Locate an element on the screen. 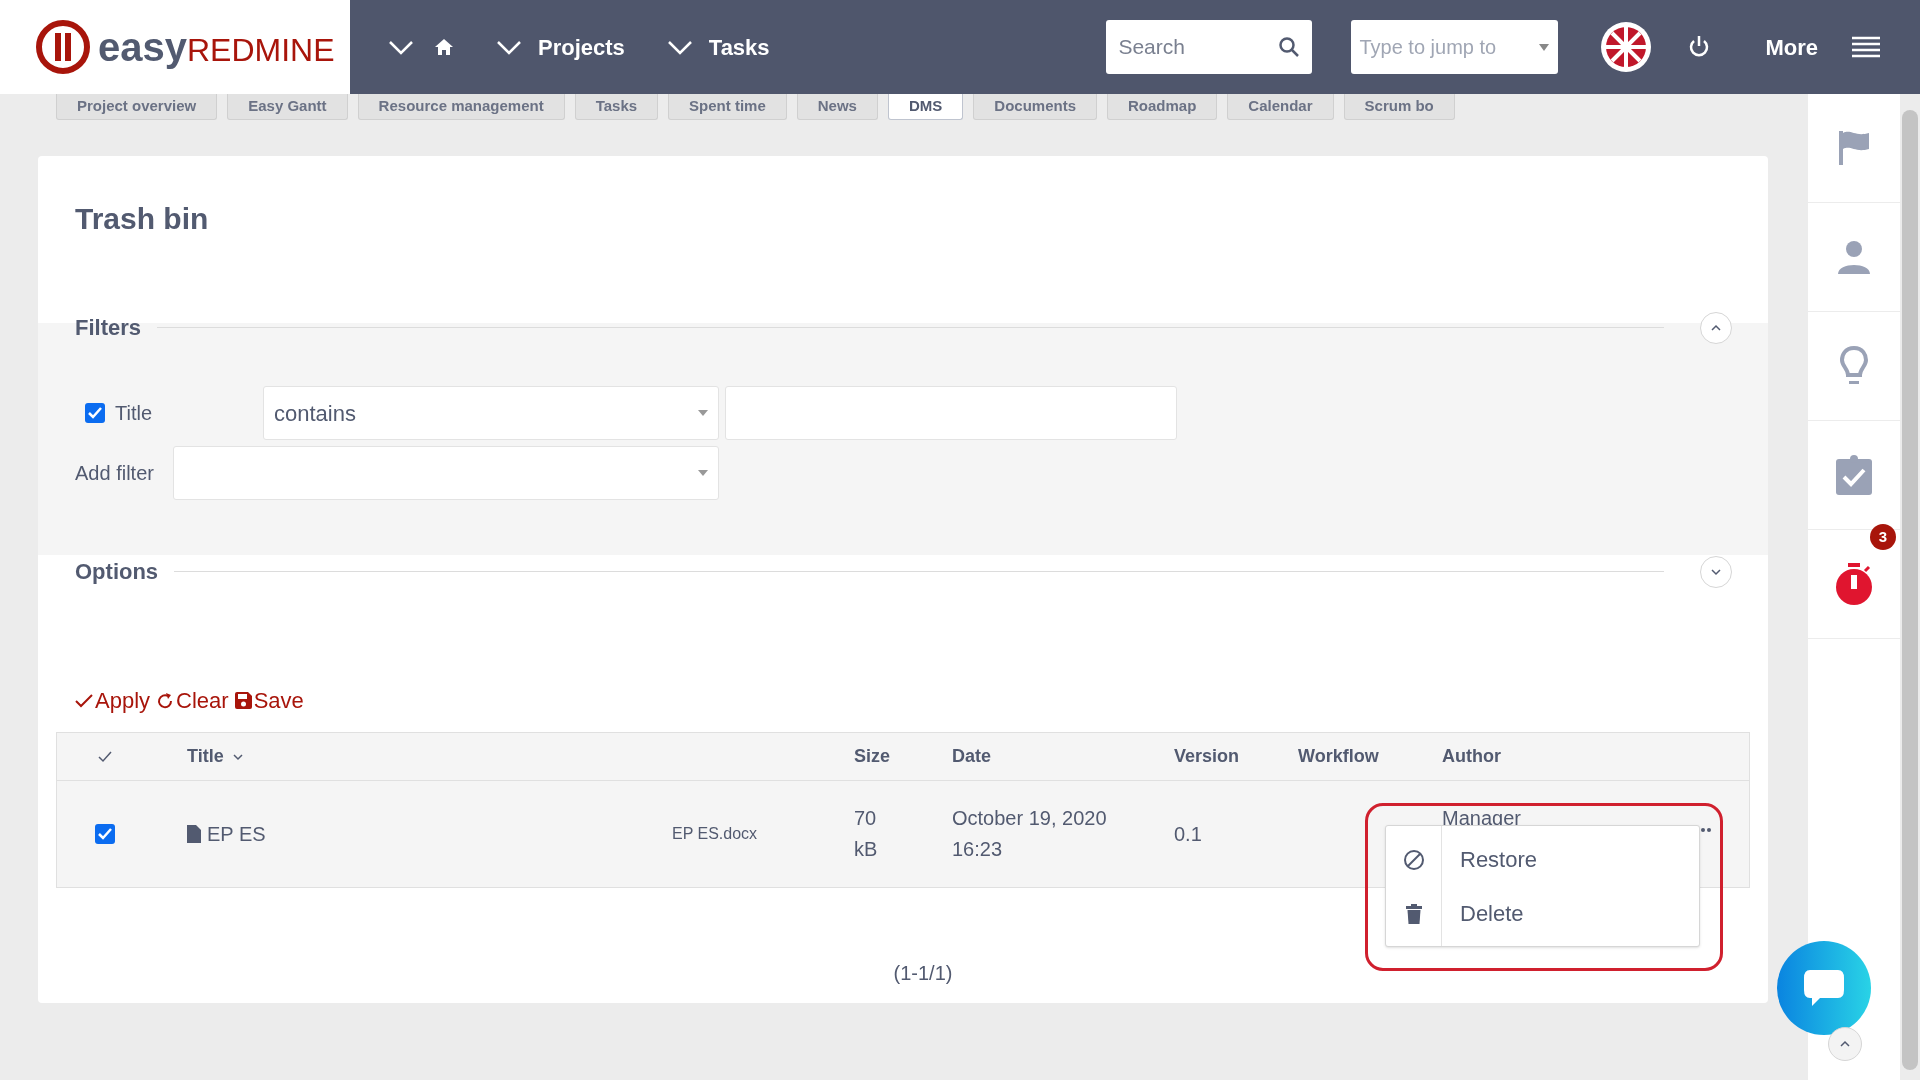 The width and height of the screenshot is (1920, 1080). search-field: Search is located at coordinates (1209, 47).